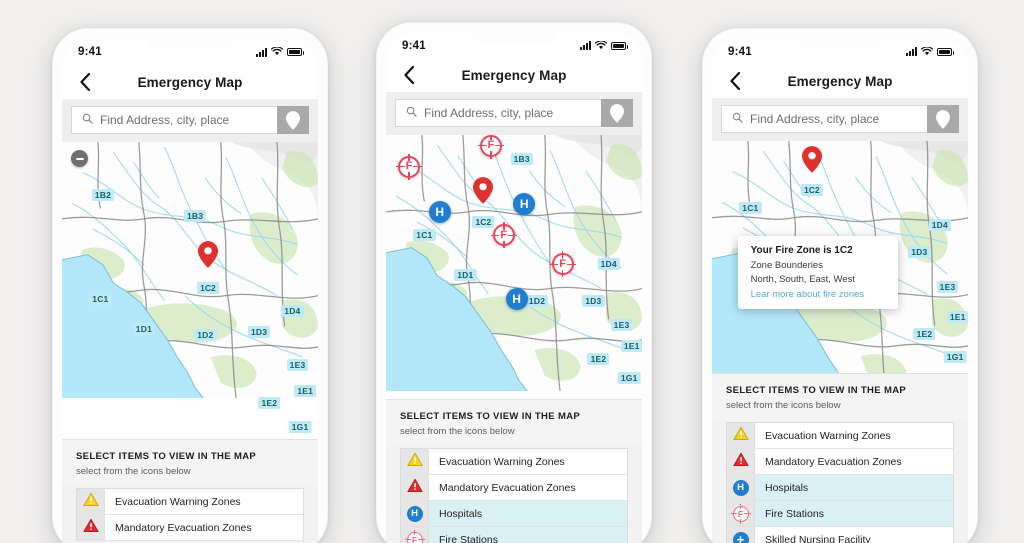  I want to click on list-item-label: Skilled Nursing Facility, so click(818, 538).